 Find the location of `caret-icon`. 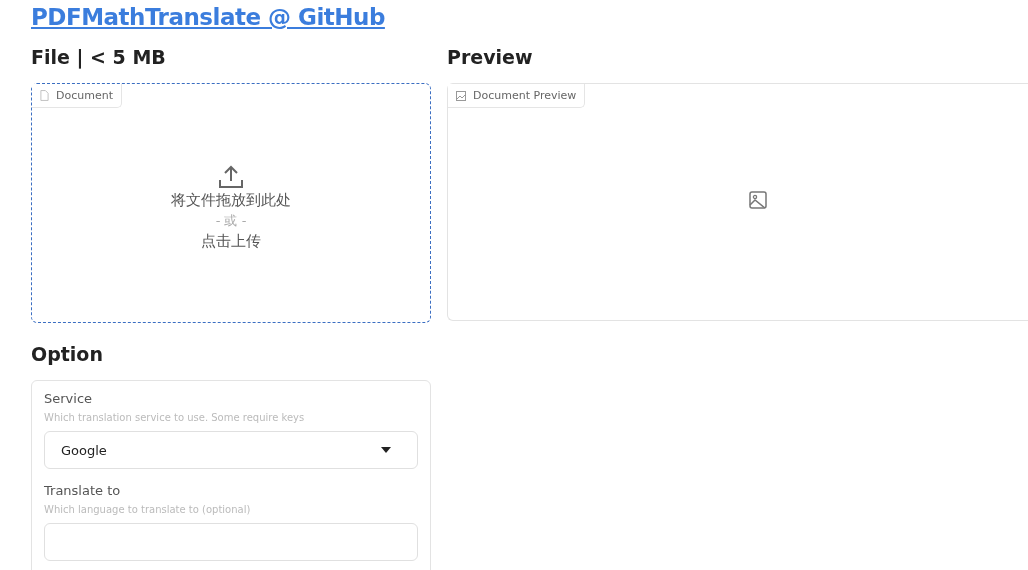

caret-icon is located at coordinates (386, 450).